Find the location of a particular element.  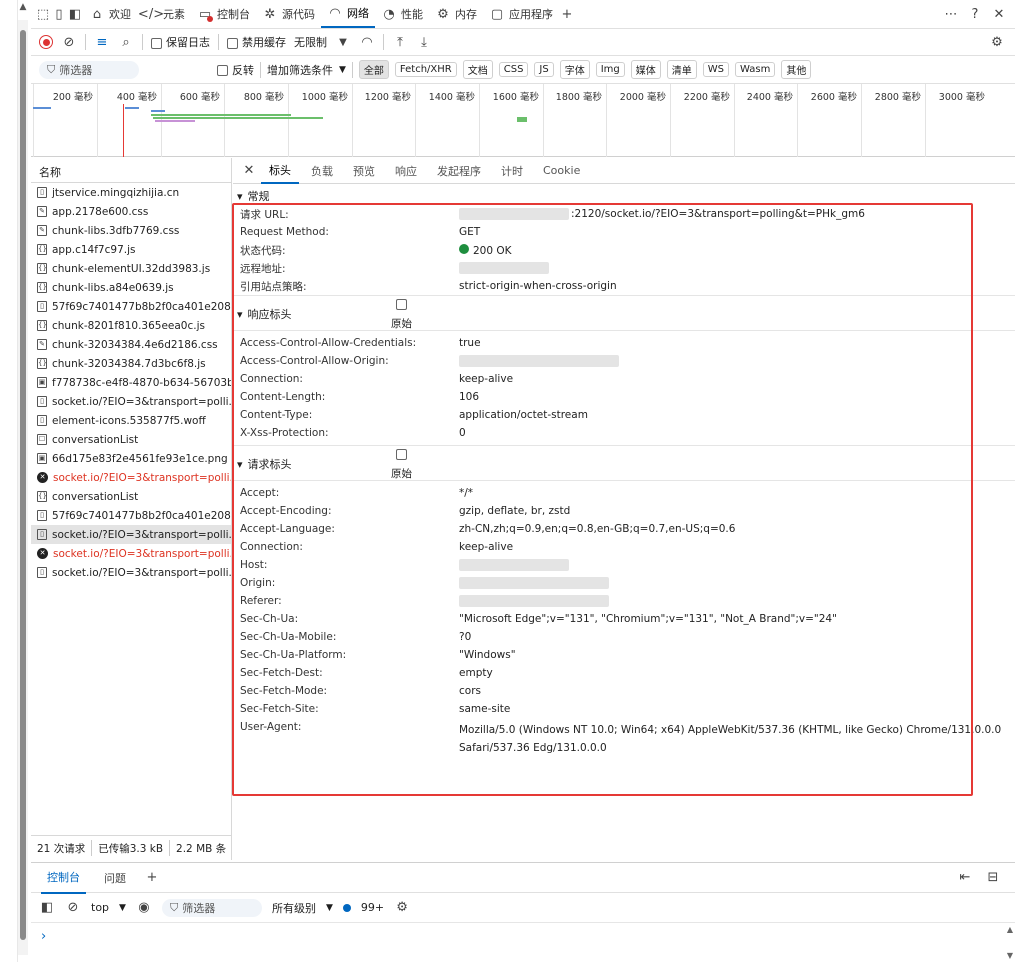

request-row: ▯ jtservice.mingqizhijia.cn is located at coordinates (131, 192).